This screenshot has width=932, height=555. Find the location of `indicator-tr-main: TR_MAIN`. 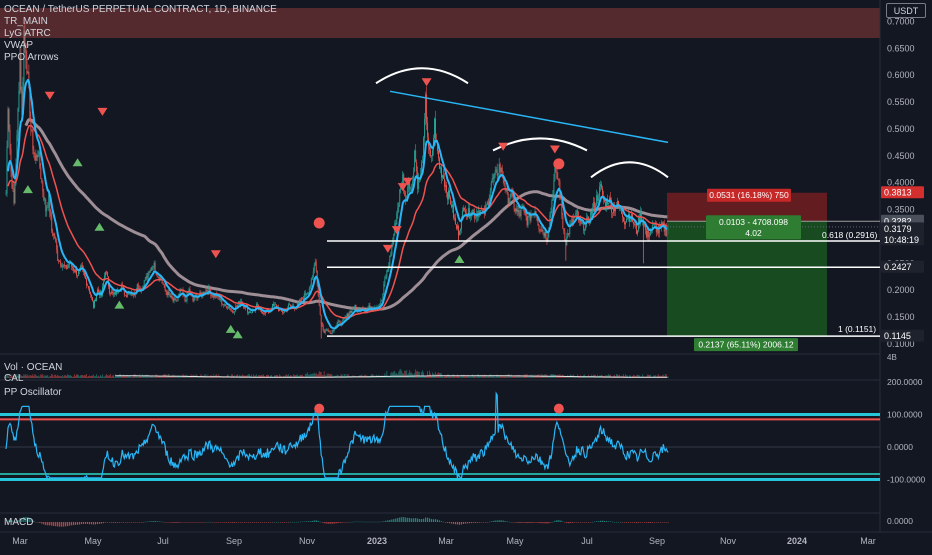

indicator-tr-main: TR_MAIN is located at coordinates (26, 21).